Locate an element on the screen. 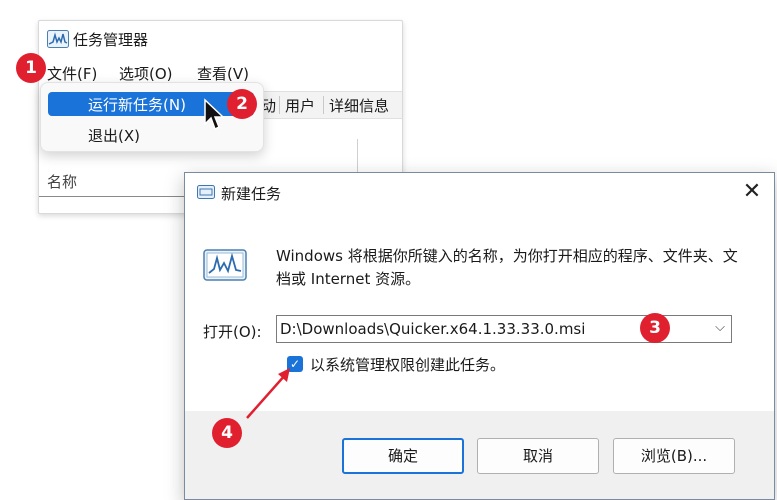 The width and height of the screenshot is (777, 500). step-badge-4: 4 is located at coordinates (227, 433).